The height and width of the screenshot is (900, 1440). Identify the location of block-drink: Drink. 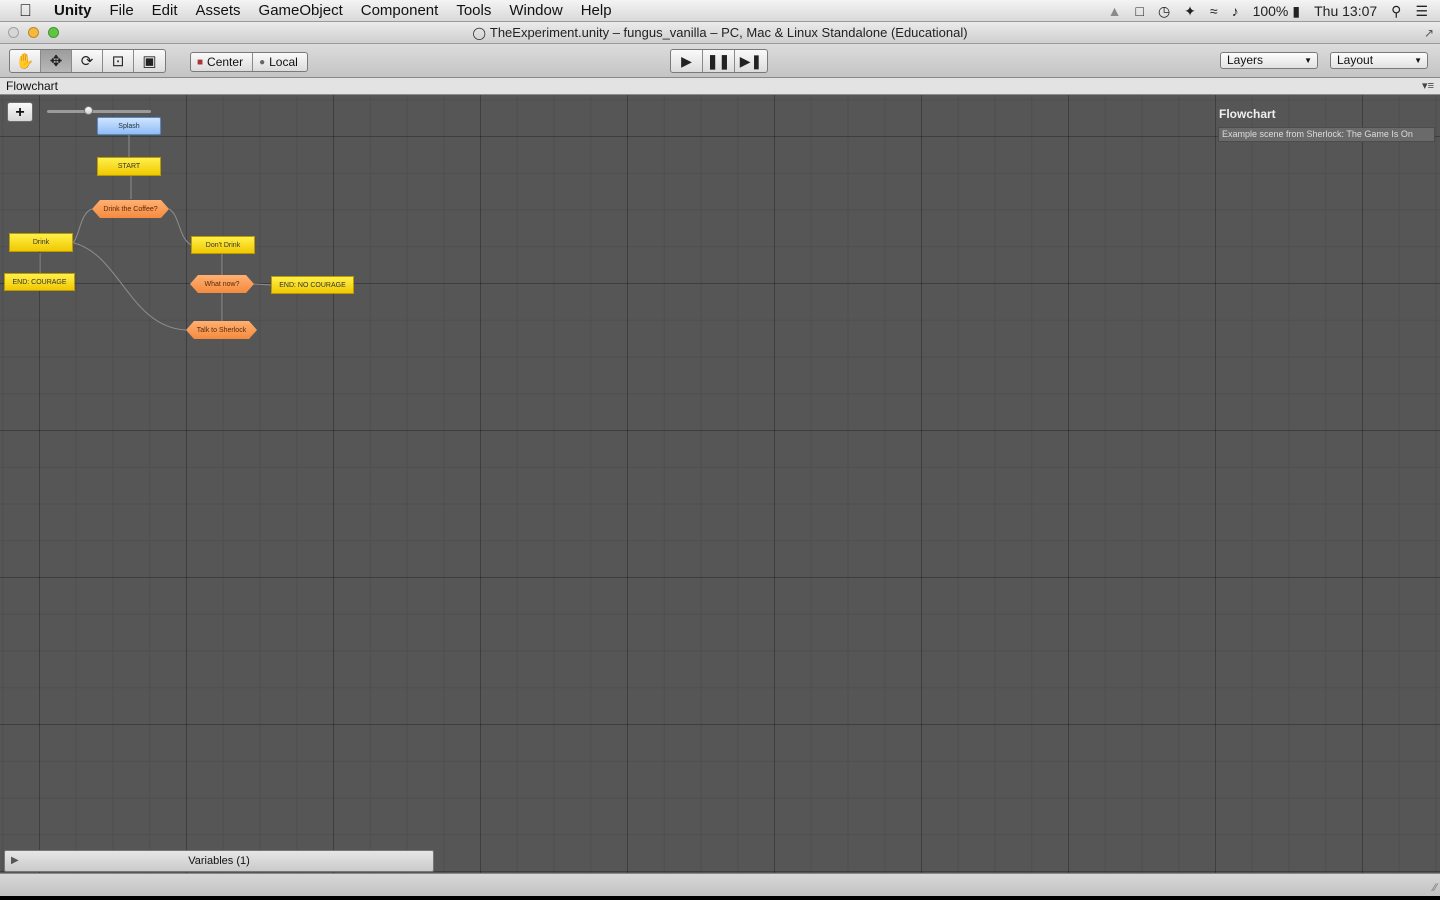
(41, 242).